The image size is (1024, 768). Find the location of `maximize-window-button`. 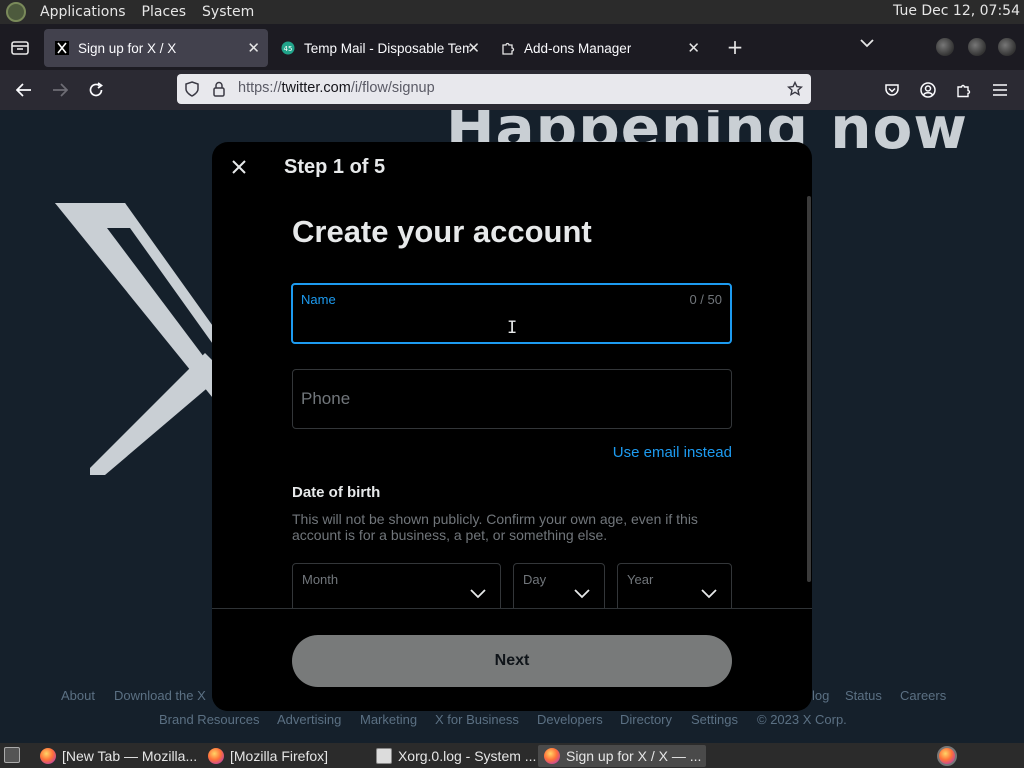

maximize-window-button is located at coordinates (977, 47).